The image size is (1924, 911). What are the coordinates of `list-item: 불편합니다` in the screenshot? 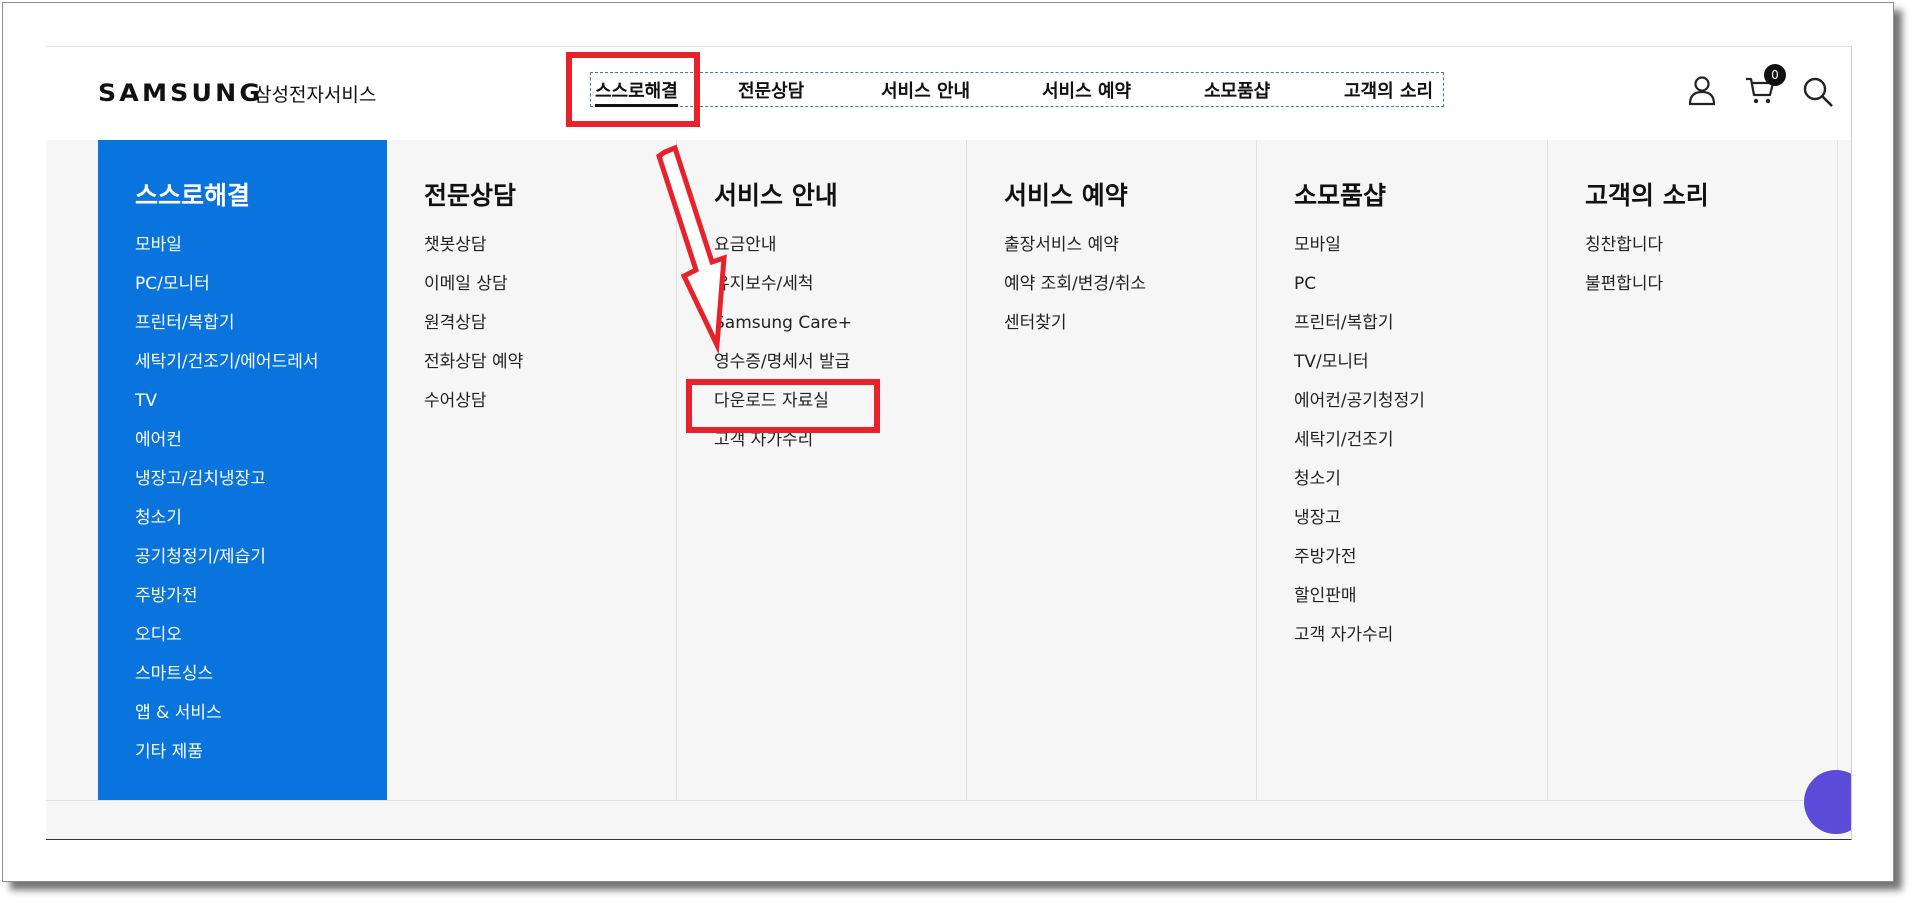 It's located at (1624, 293).